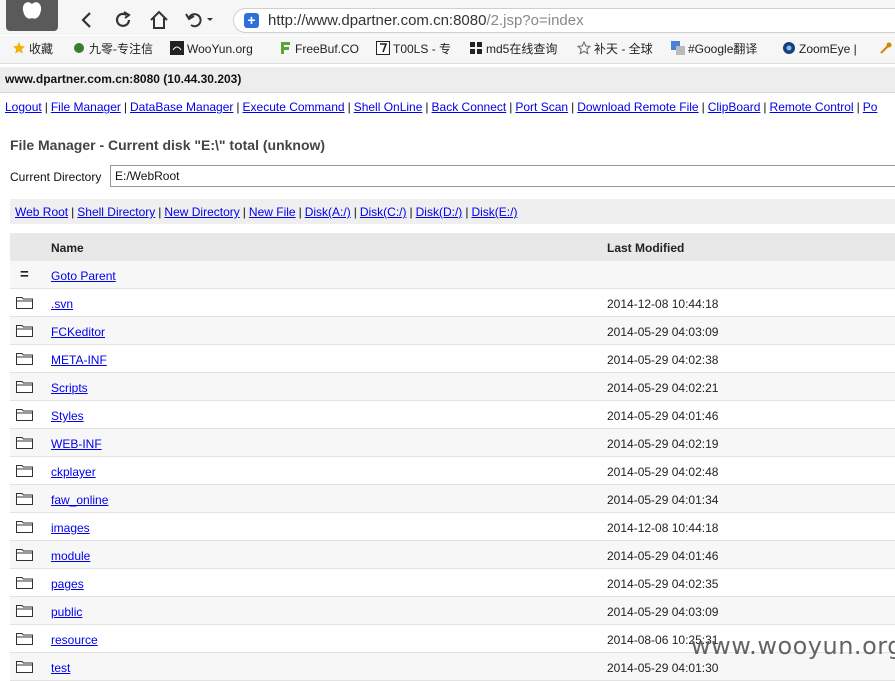 The image size is (895, 681). What do you see at coordinates (452, 415) in the screenshot?
I see `table-row: Styles 2014-05-29 04:01:46` at bounding box center [452, 415].